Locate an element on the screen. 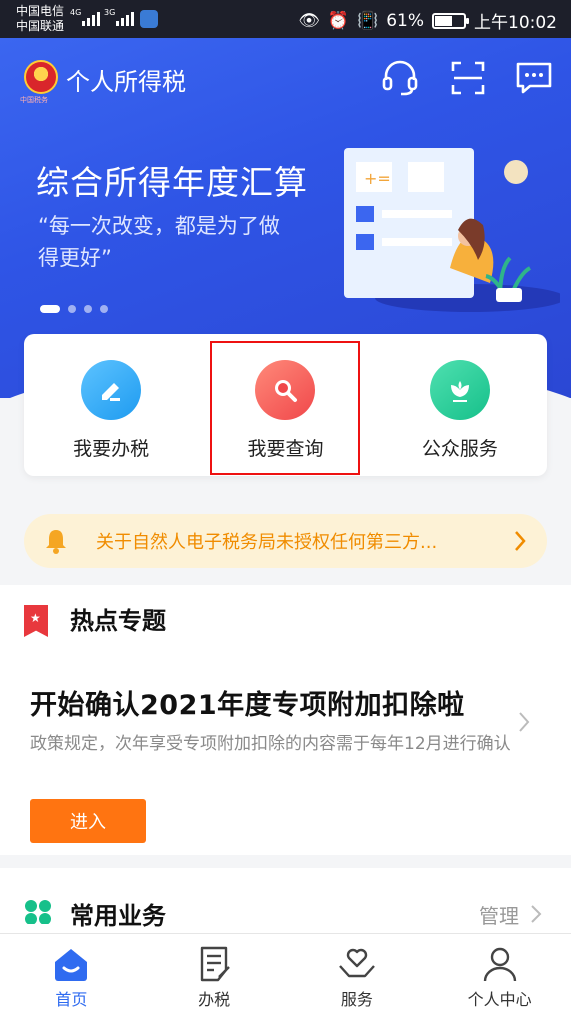 This screenshot has height=1016, width=571. action-label: 我要办税 is located at coordinates (111, 449).